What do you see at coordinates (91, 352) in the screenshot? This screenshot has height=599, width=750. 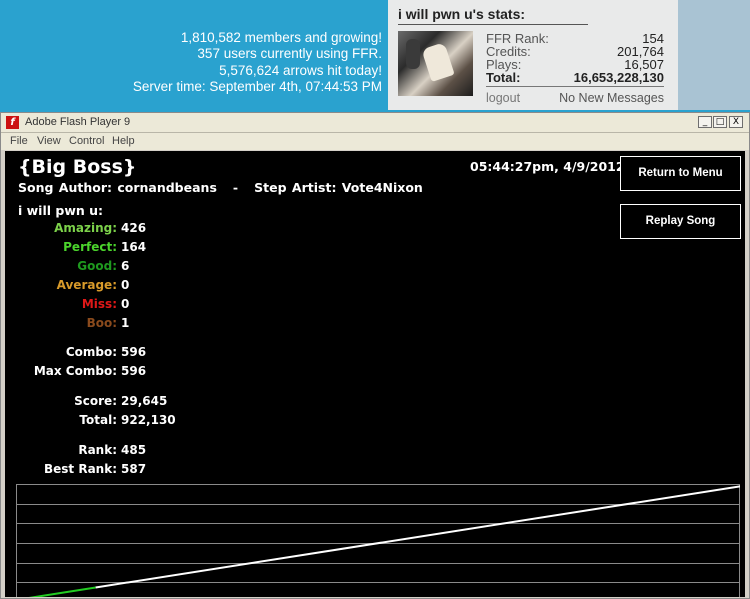 I see `result-label: Combo:` at bounding box center [91, 352].